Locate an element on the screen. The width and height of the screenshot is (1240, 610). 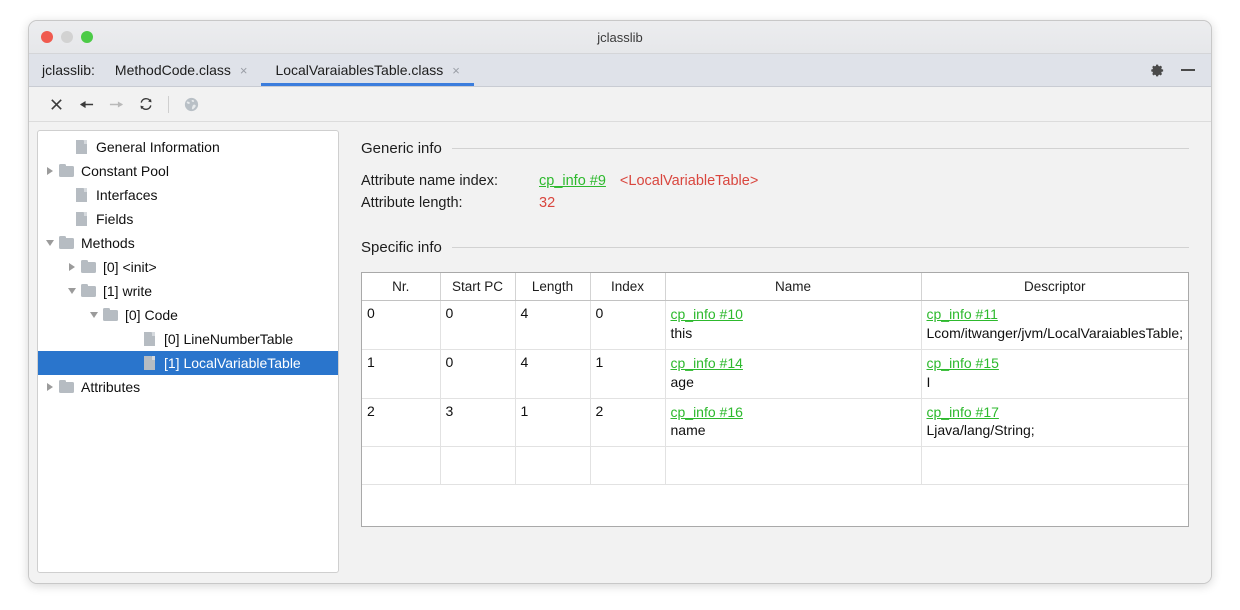
cell-name-value: age is located at coordinates (682, 381).